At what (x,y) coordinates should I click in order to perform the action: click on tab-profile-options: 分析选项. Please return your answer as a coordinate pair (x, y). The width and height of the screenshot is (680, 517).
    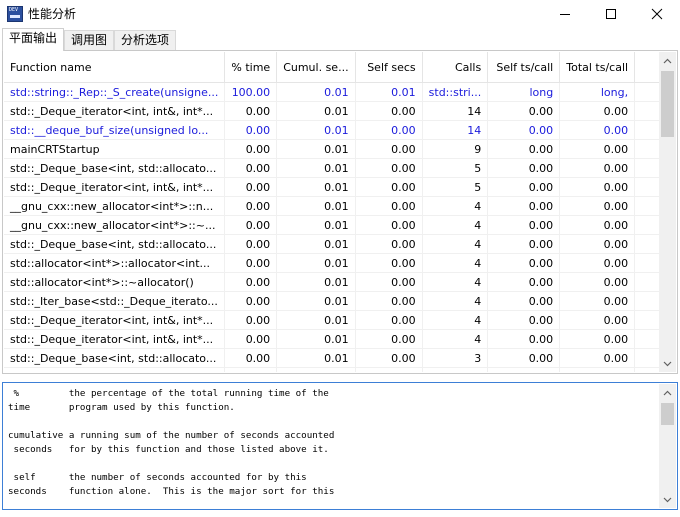
    Looking at the image, I should click on (145, 40).